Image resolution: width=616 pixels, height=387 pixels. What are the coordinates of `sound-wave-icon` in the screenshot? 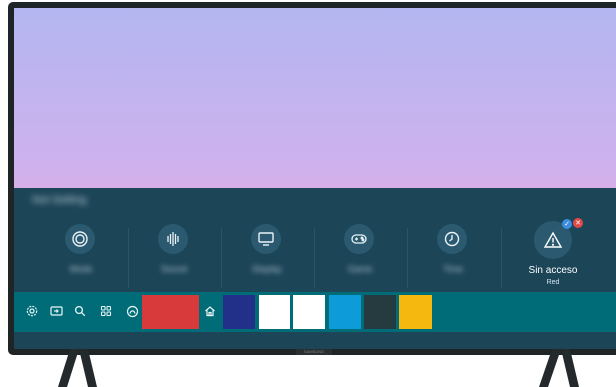 It's located at (173, 239).